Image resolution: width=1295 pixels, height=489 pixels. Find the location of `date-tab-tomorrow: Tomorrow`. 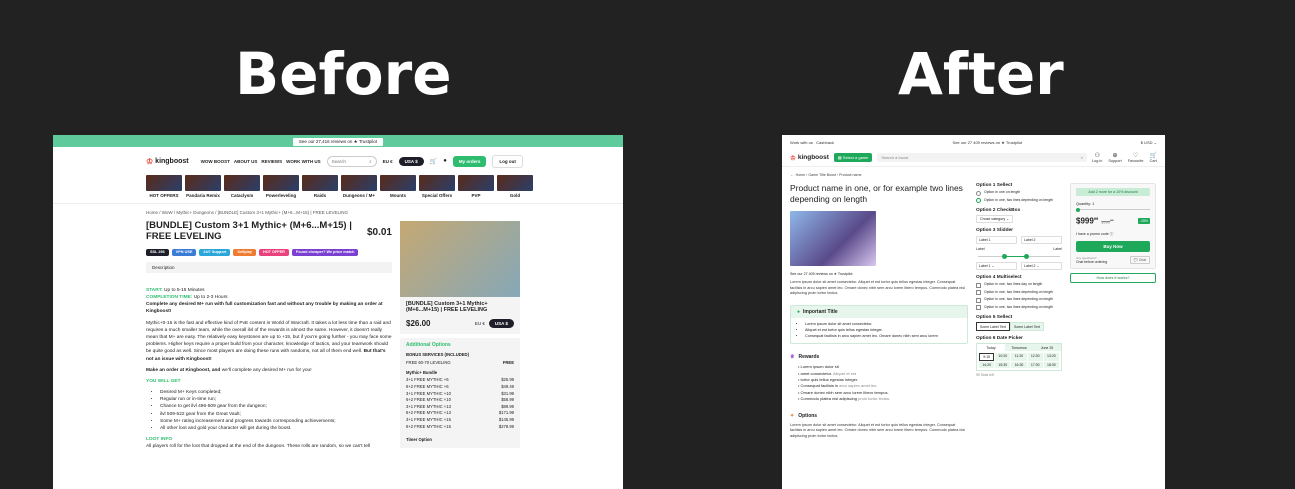

date-tab-tomorrow: Tomorrow is located at coordinates (1019, 347).